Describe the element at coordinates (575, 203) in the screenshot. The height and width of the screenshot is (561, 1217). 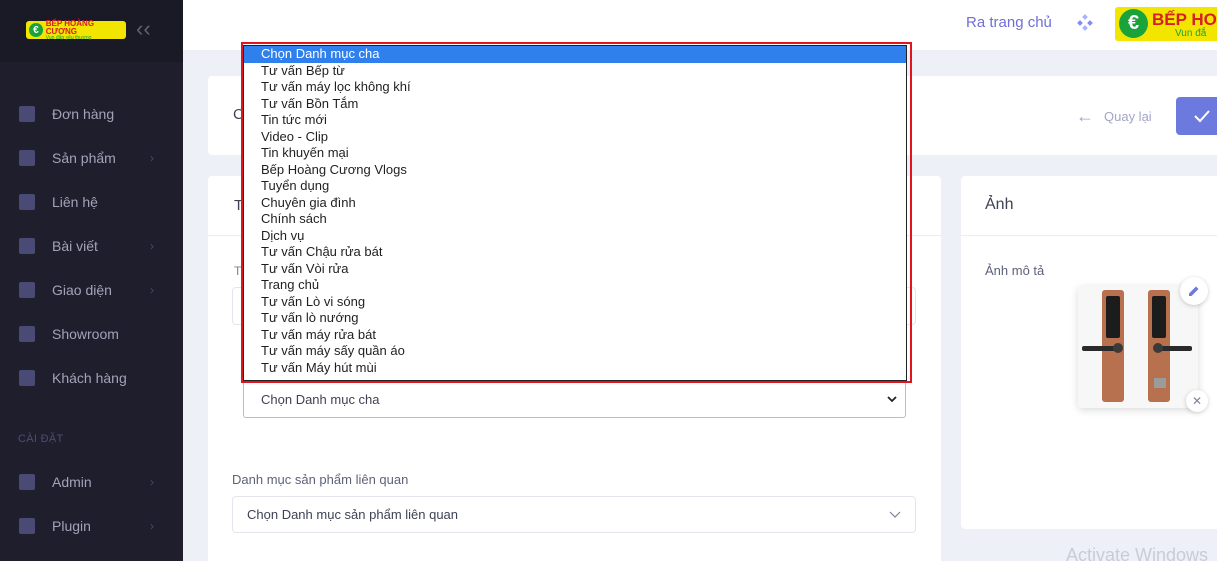
I see `dropdown-option: Chuyên gia đình` at that location.